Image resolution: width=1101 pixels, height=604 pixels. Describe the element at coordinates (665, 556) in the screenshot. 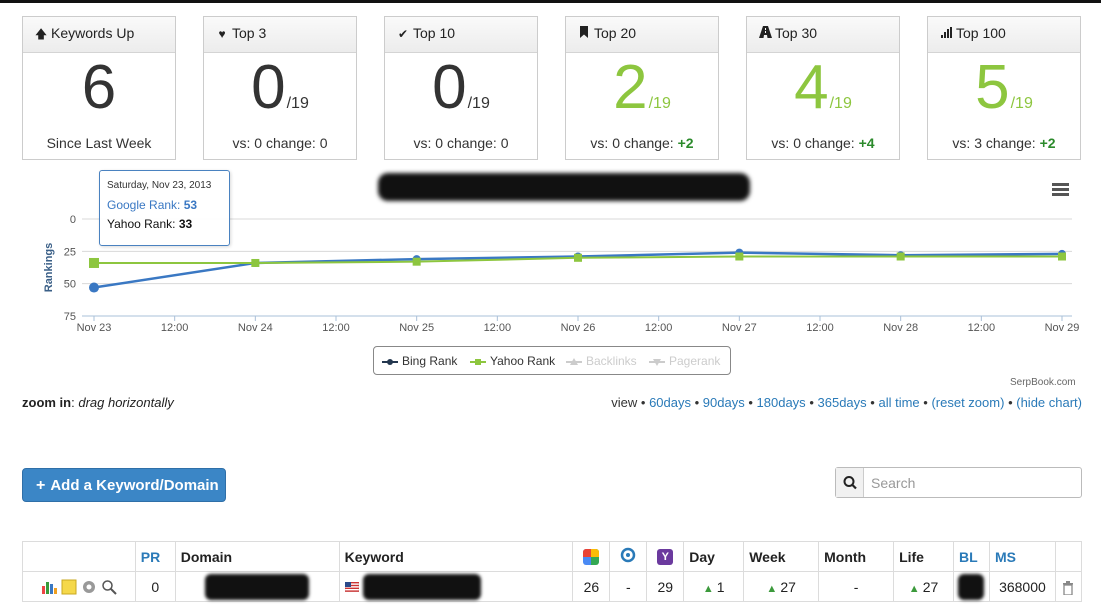

I see `col-yahoo: Y` at that location.